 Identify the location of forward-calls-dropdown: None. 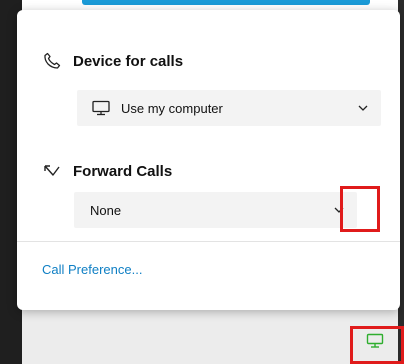
(215, 210).